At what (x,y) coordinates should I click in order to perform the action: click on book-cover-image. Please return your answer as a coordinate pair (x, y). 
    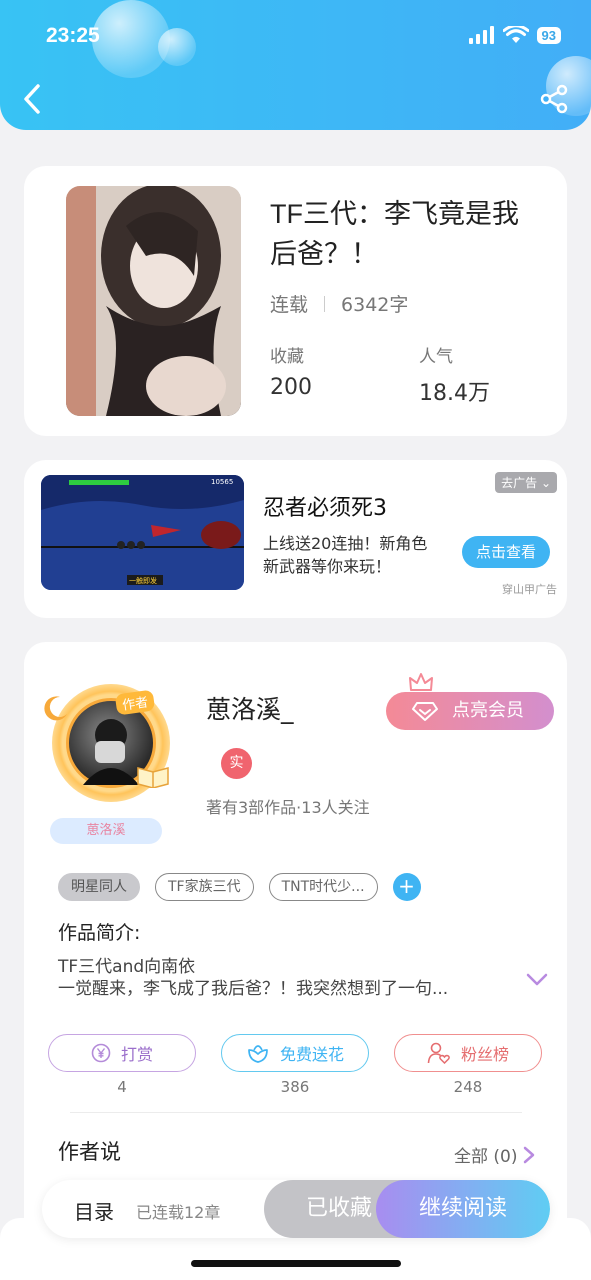
    Looking at the image, I should click on (153, 301).